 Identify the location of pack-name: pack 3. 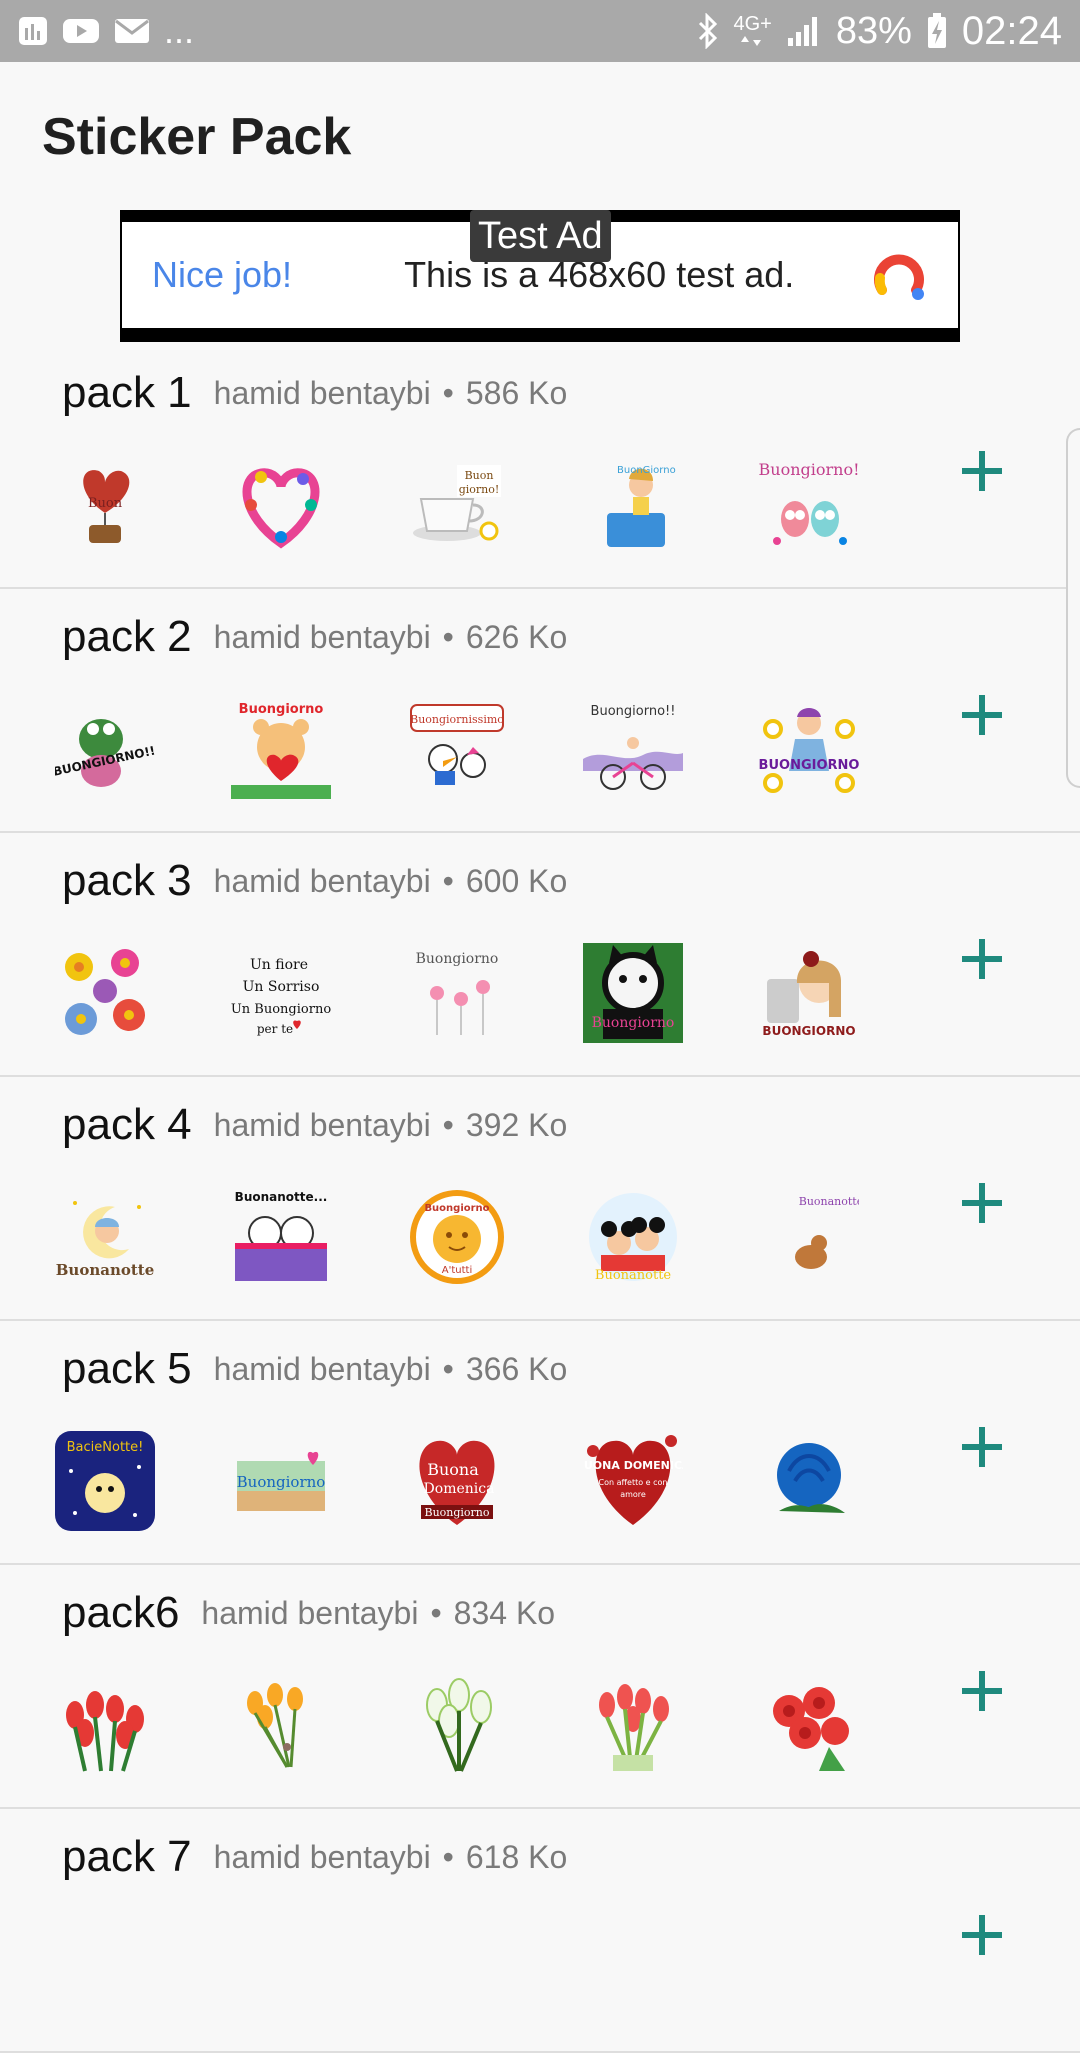
(127, 880).